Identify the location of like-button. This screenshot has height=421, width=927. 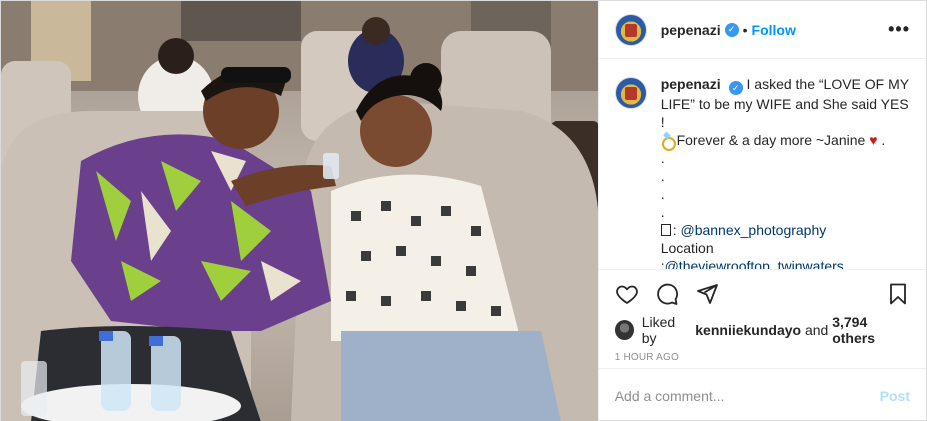
(627, 294).